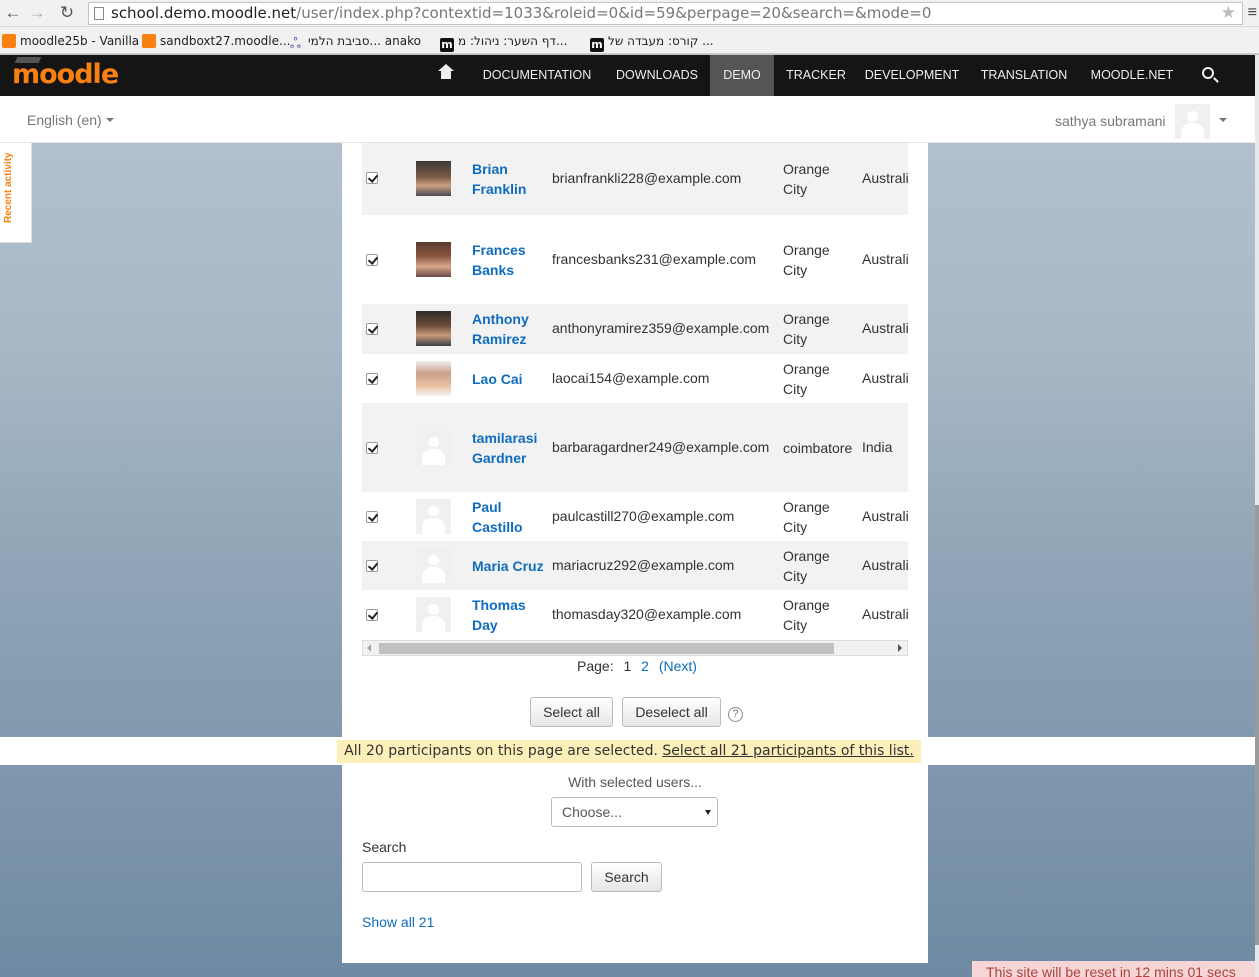  Describe the element at coordinates (787, 751) in the screenshot. I see `select-all-participants-link: Select all 21 participants of this list.` at that location.